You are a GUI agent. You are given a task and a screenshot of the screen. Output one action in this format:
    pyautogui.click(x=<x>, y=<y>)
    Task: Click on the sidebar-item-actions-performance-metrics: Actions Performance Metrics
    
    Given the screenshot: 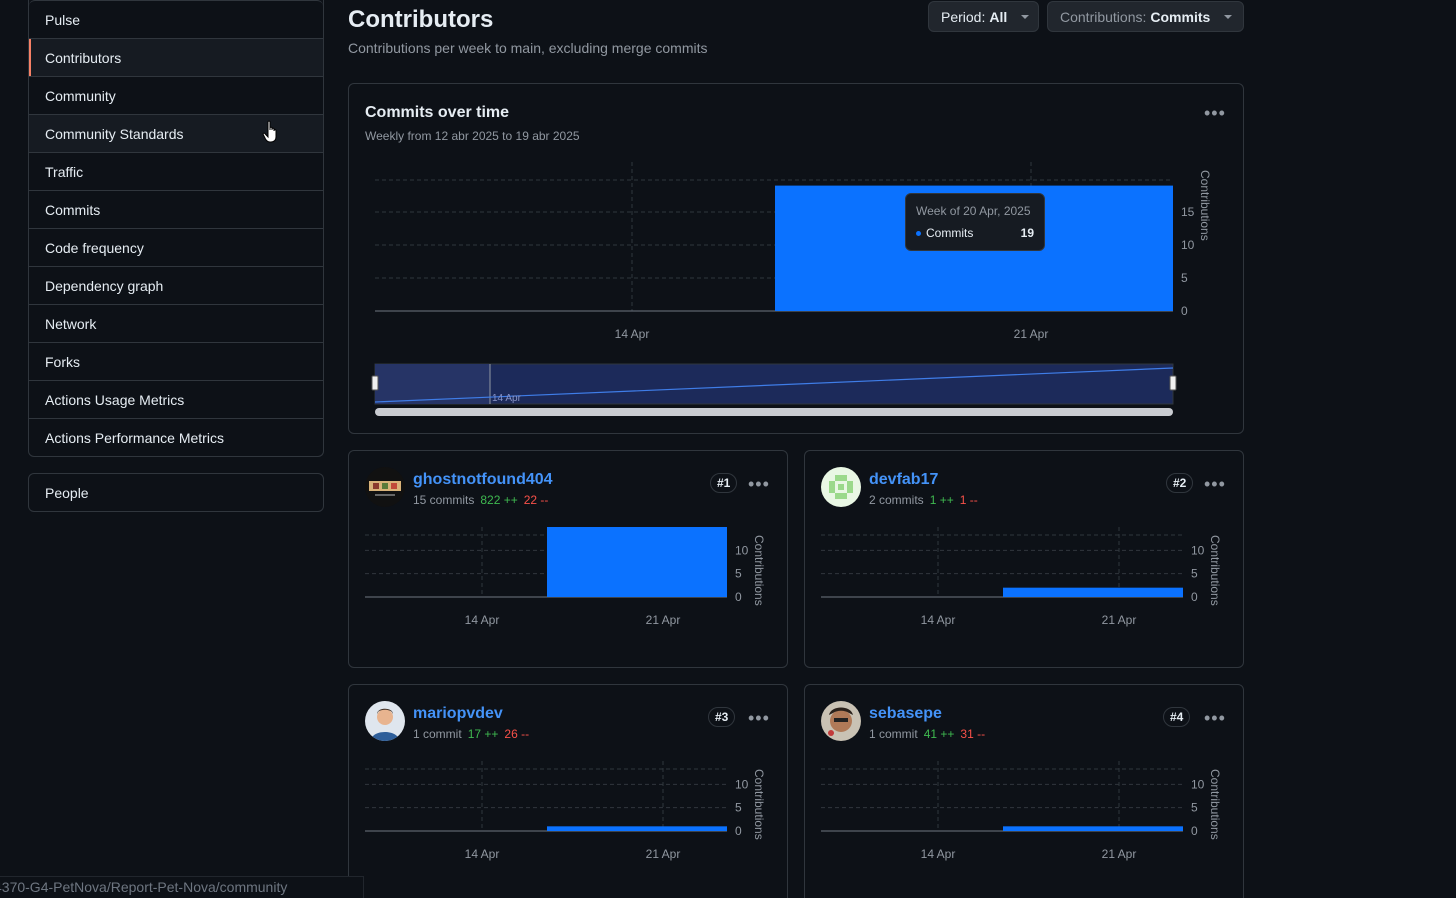 What is the action you would take?
    pyautogui.click(x=176, y=437)
    